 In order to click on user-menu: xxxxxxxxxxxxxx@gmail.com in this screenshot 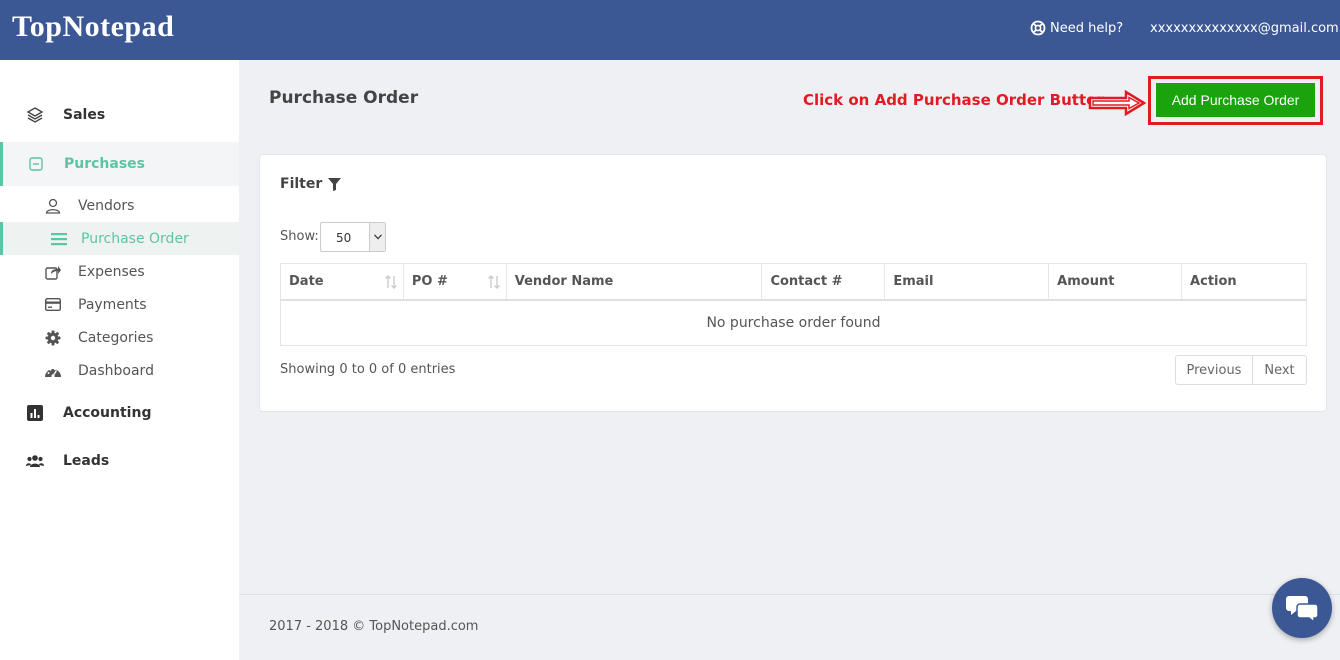, I will do `click(1245, 28)`.